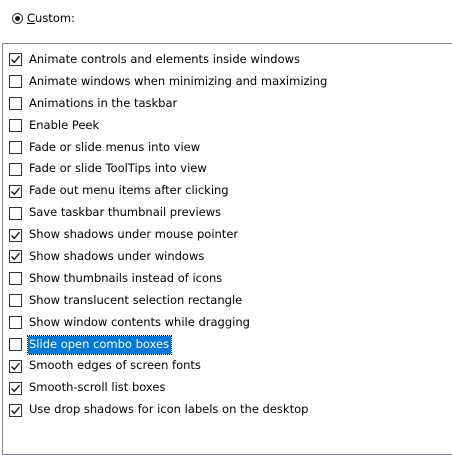  What do you see at coordinates (31, 18) in the screenshot?
I see `custom-radio-label-accesskey: C` at bounding box center [31, 18].